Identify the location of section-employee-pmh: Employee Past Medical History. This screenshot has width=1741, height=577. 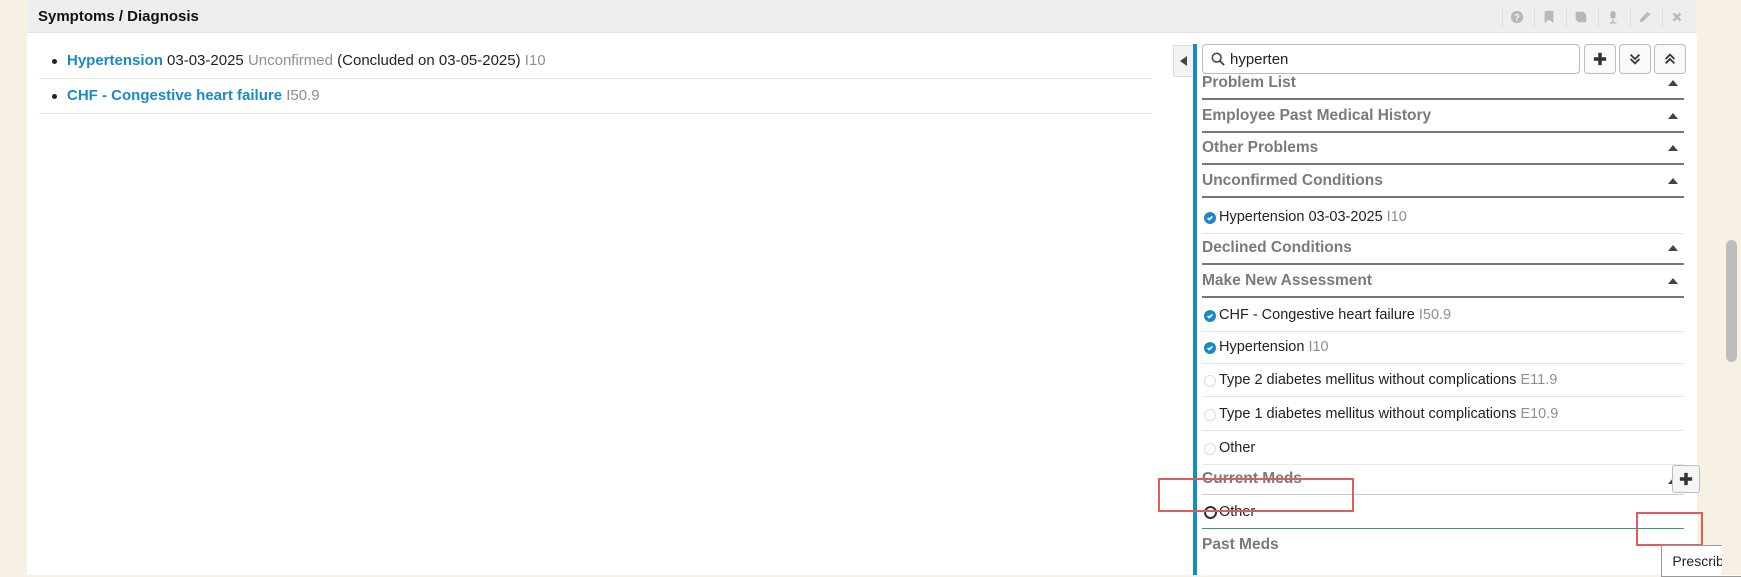
(1443, 117).